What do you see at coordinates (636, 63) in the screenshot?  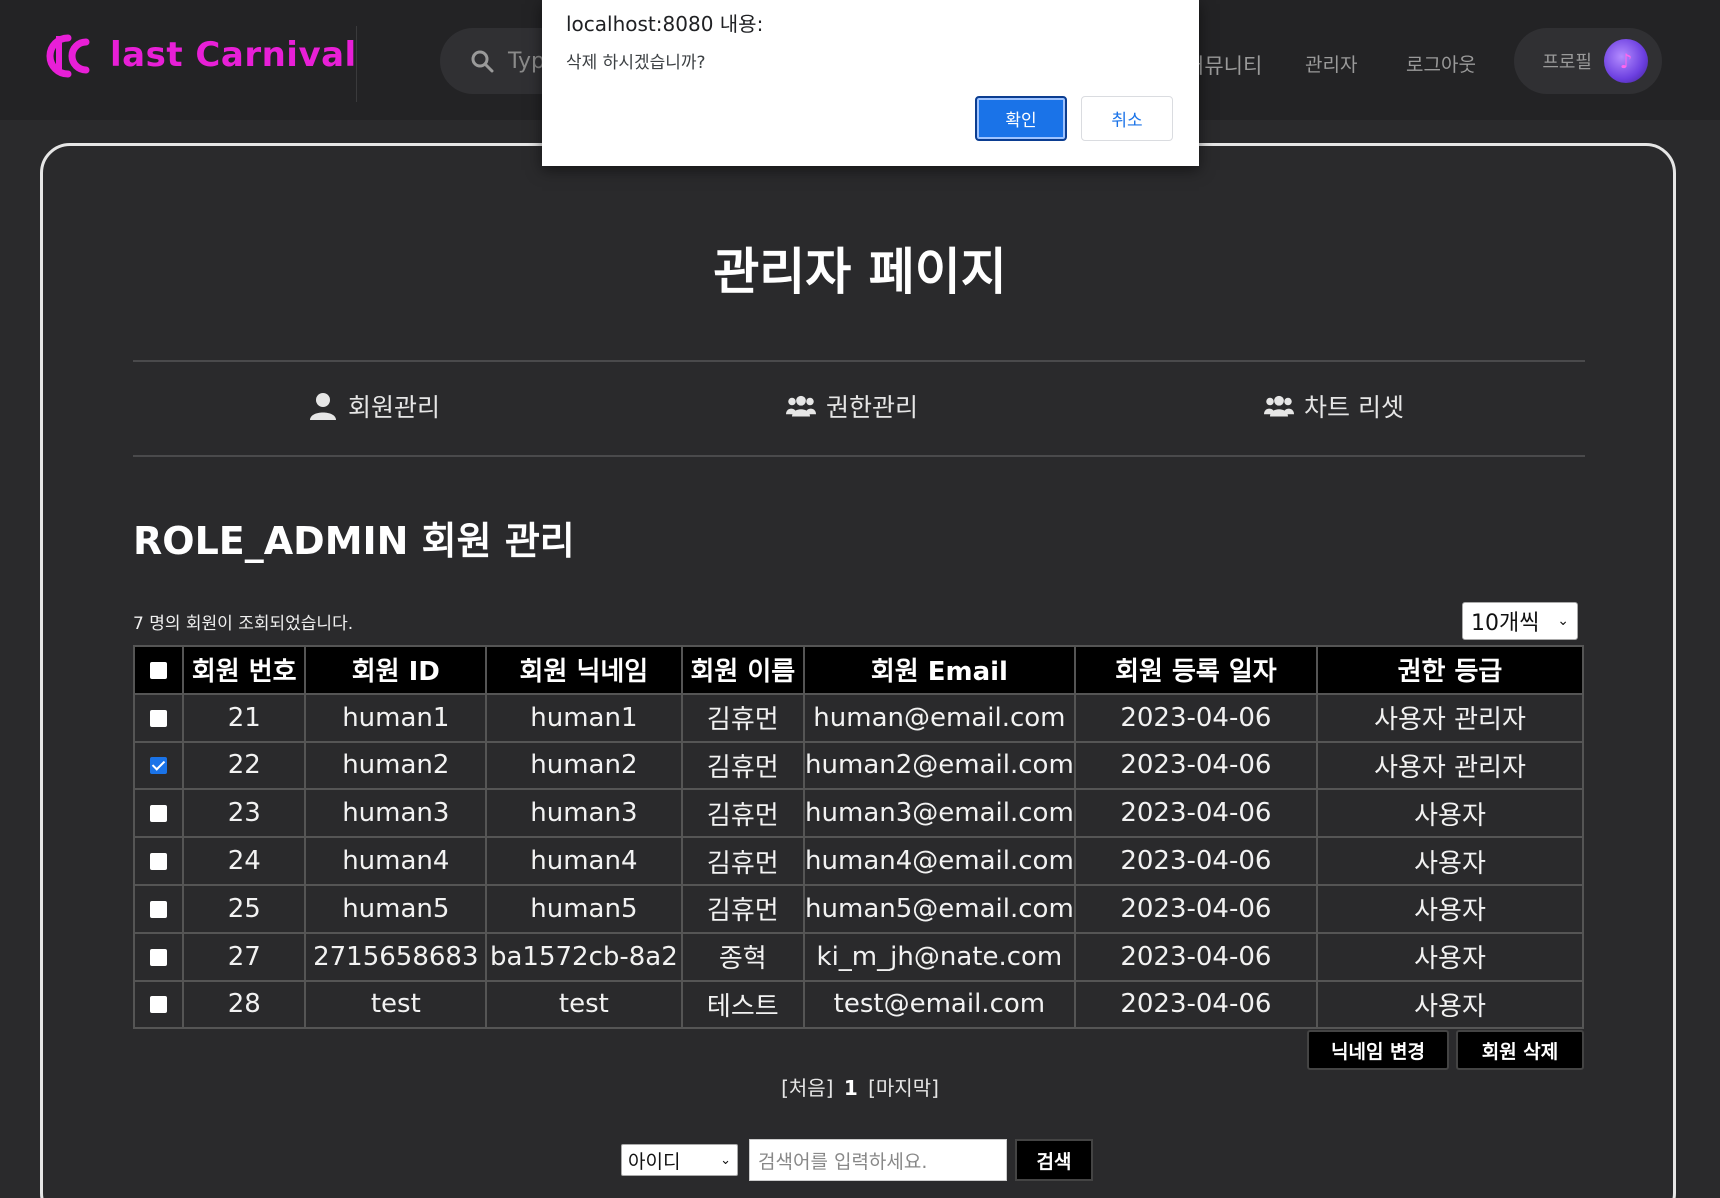 I see `dialog-message: 삭제 하시겠습니까?` at bounding box center [636, 63].